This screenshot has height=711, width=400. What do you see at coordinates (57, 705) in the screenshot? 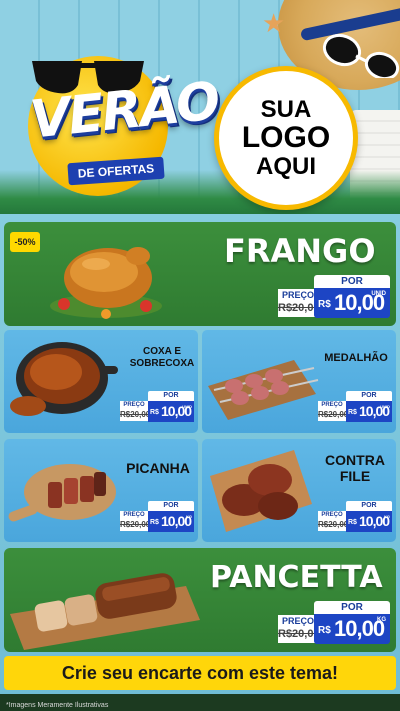
I see `disclaimer-text: *Imagens Meramente Ilustrativas` at bounding box center [57, 705].